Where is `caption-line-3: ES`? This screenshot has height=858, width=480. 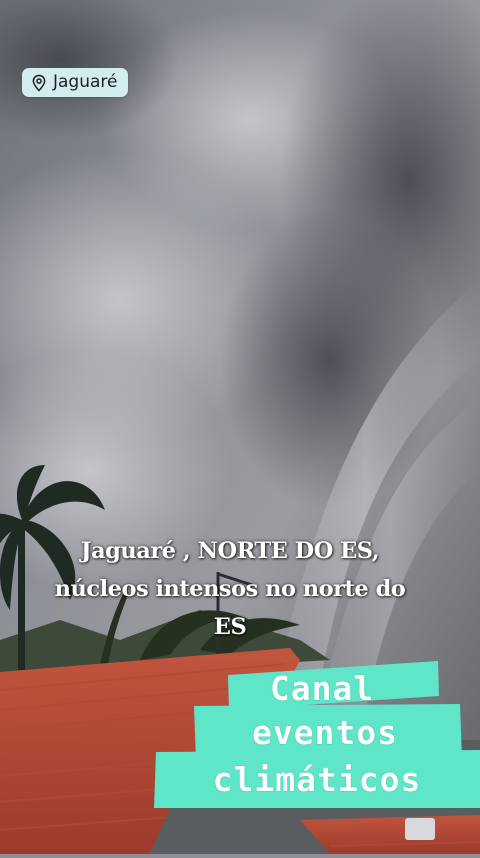
caption-line-3: ES is located at coordinates (230, 627).